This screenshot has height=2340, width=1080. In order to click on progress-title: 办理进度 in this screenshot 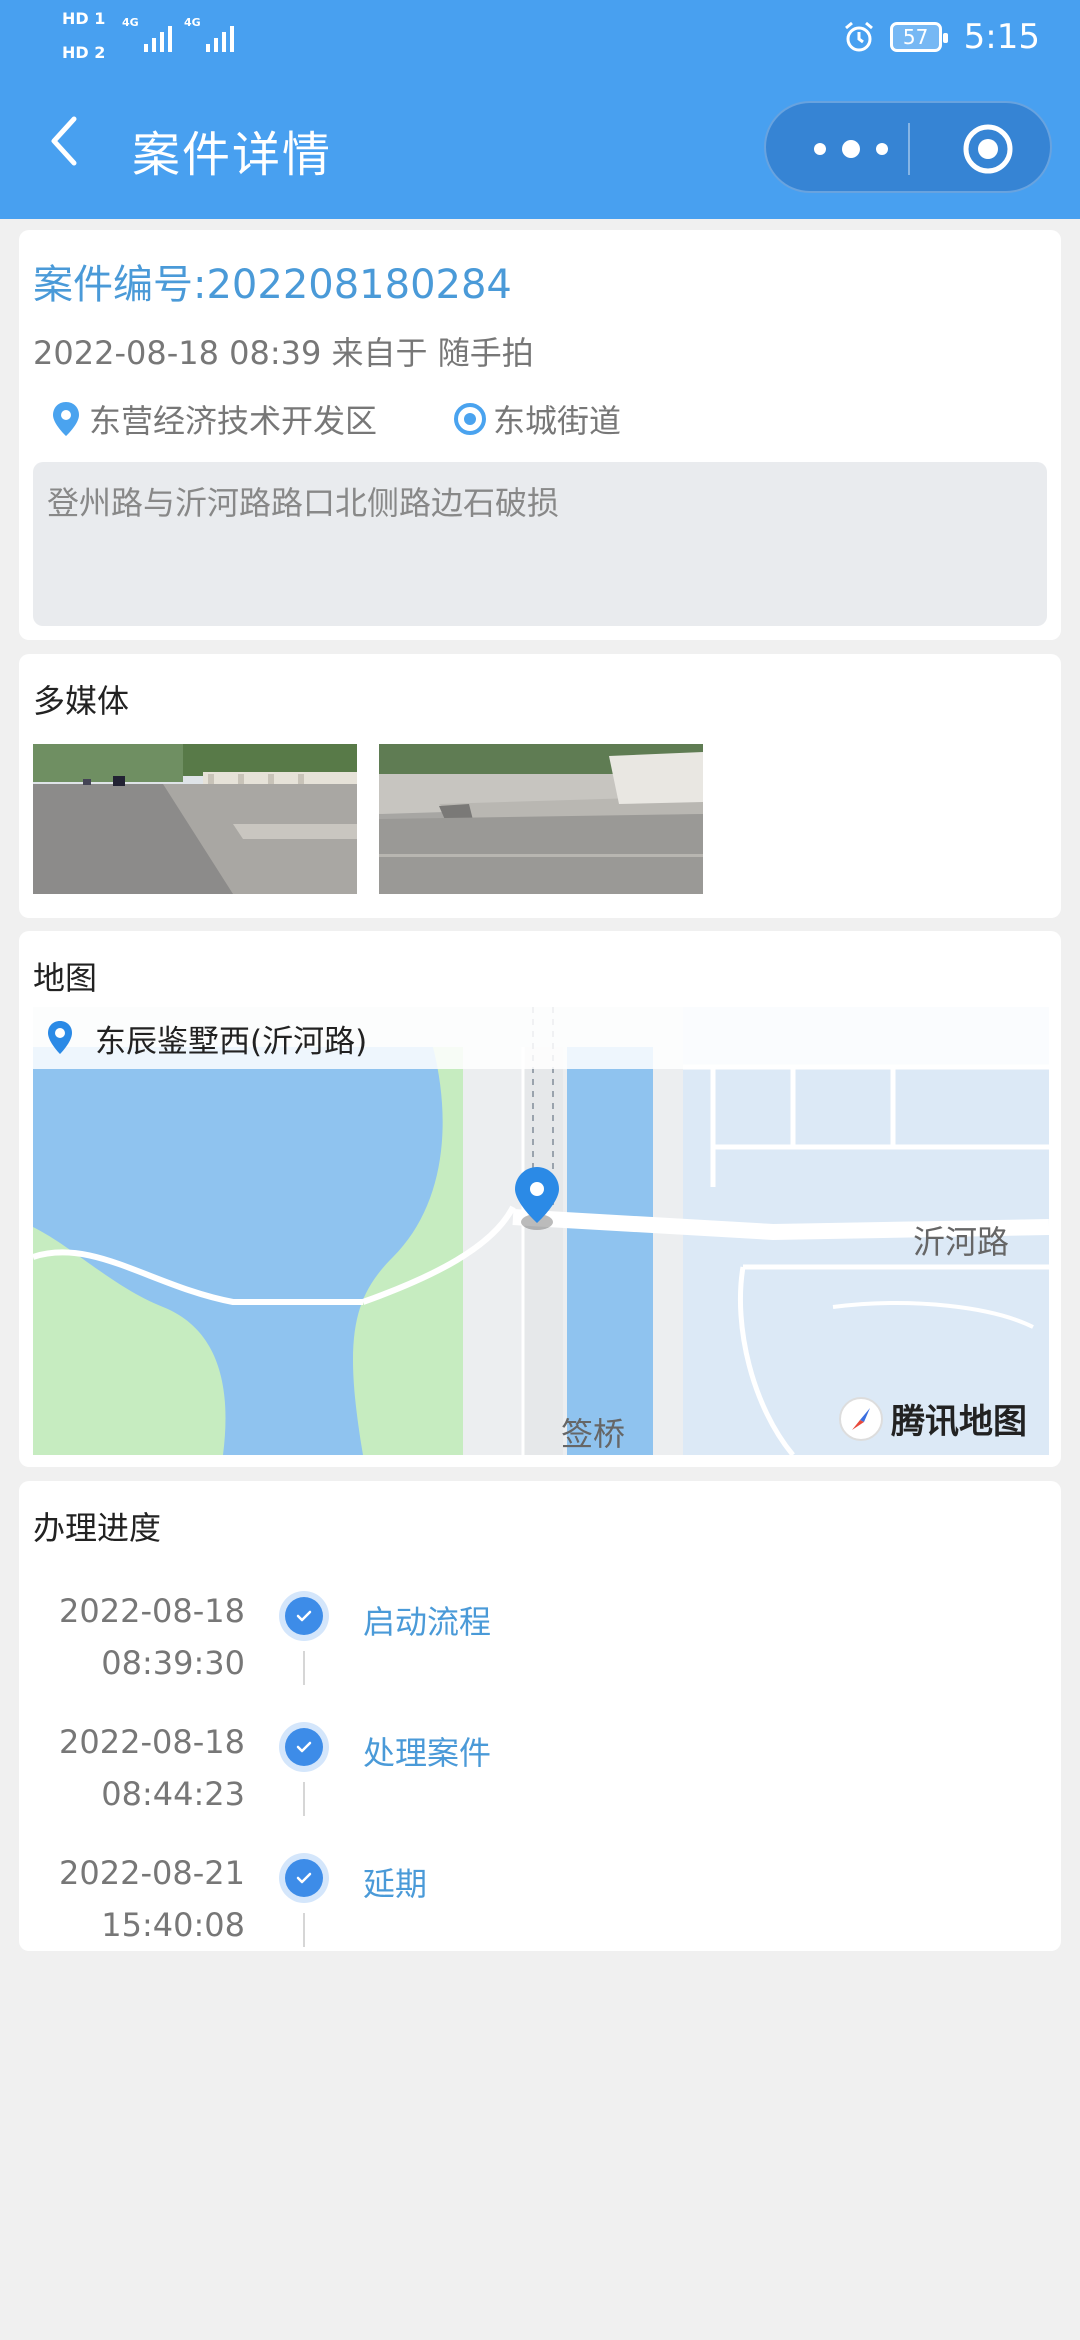, I will do `click(97, 1528)`.